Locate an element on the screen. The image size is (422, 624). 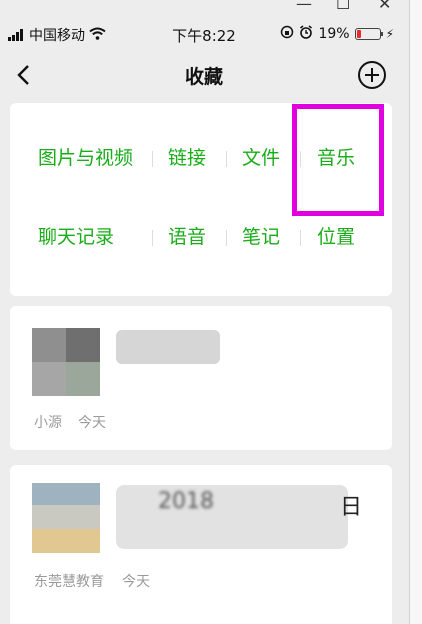
page-title: 收藏 is located at coordinates (203, 77).